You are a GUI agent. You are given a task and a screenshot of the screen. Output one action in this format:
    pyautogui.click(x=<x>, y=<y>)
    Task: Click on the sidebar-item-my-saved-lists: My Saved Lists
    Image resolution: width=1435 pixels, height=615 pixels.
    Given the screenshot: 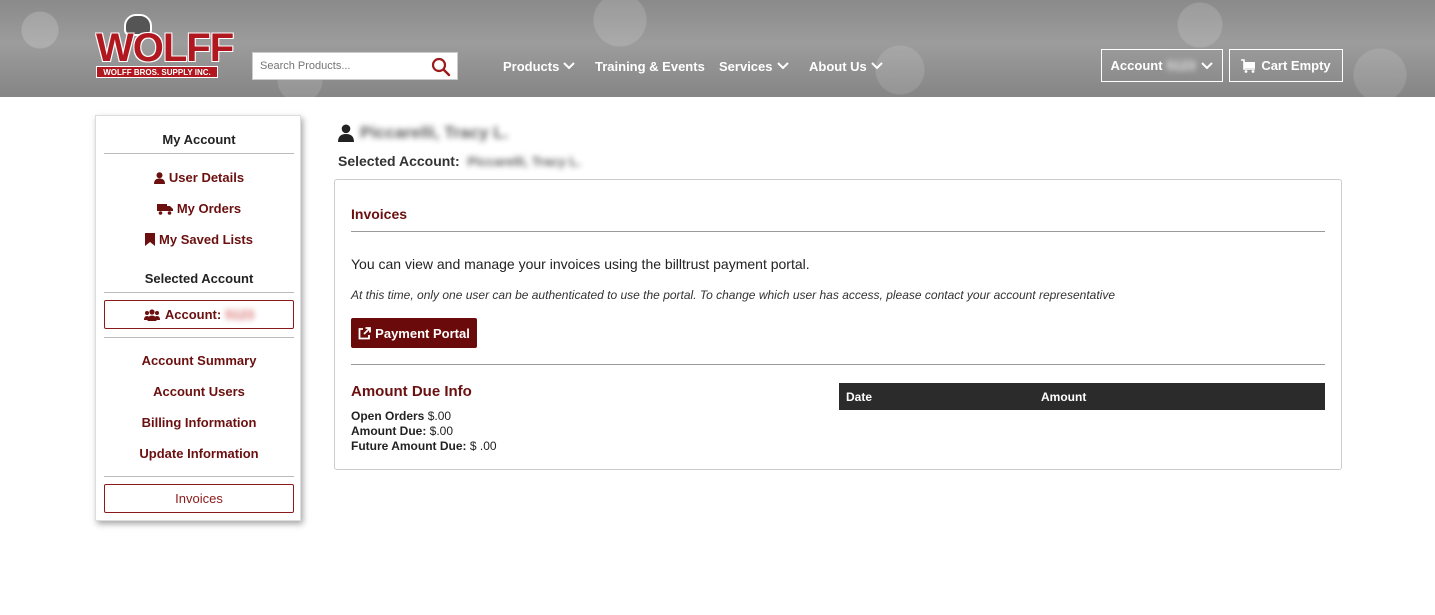 What is the action you would take?
    pyautogui.click(x=199, y=239)
    